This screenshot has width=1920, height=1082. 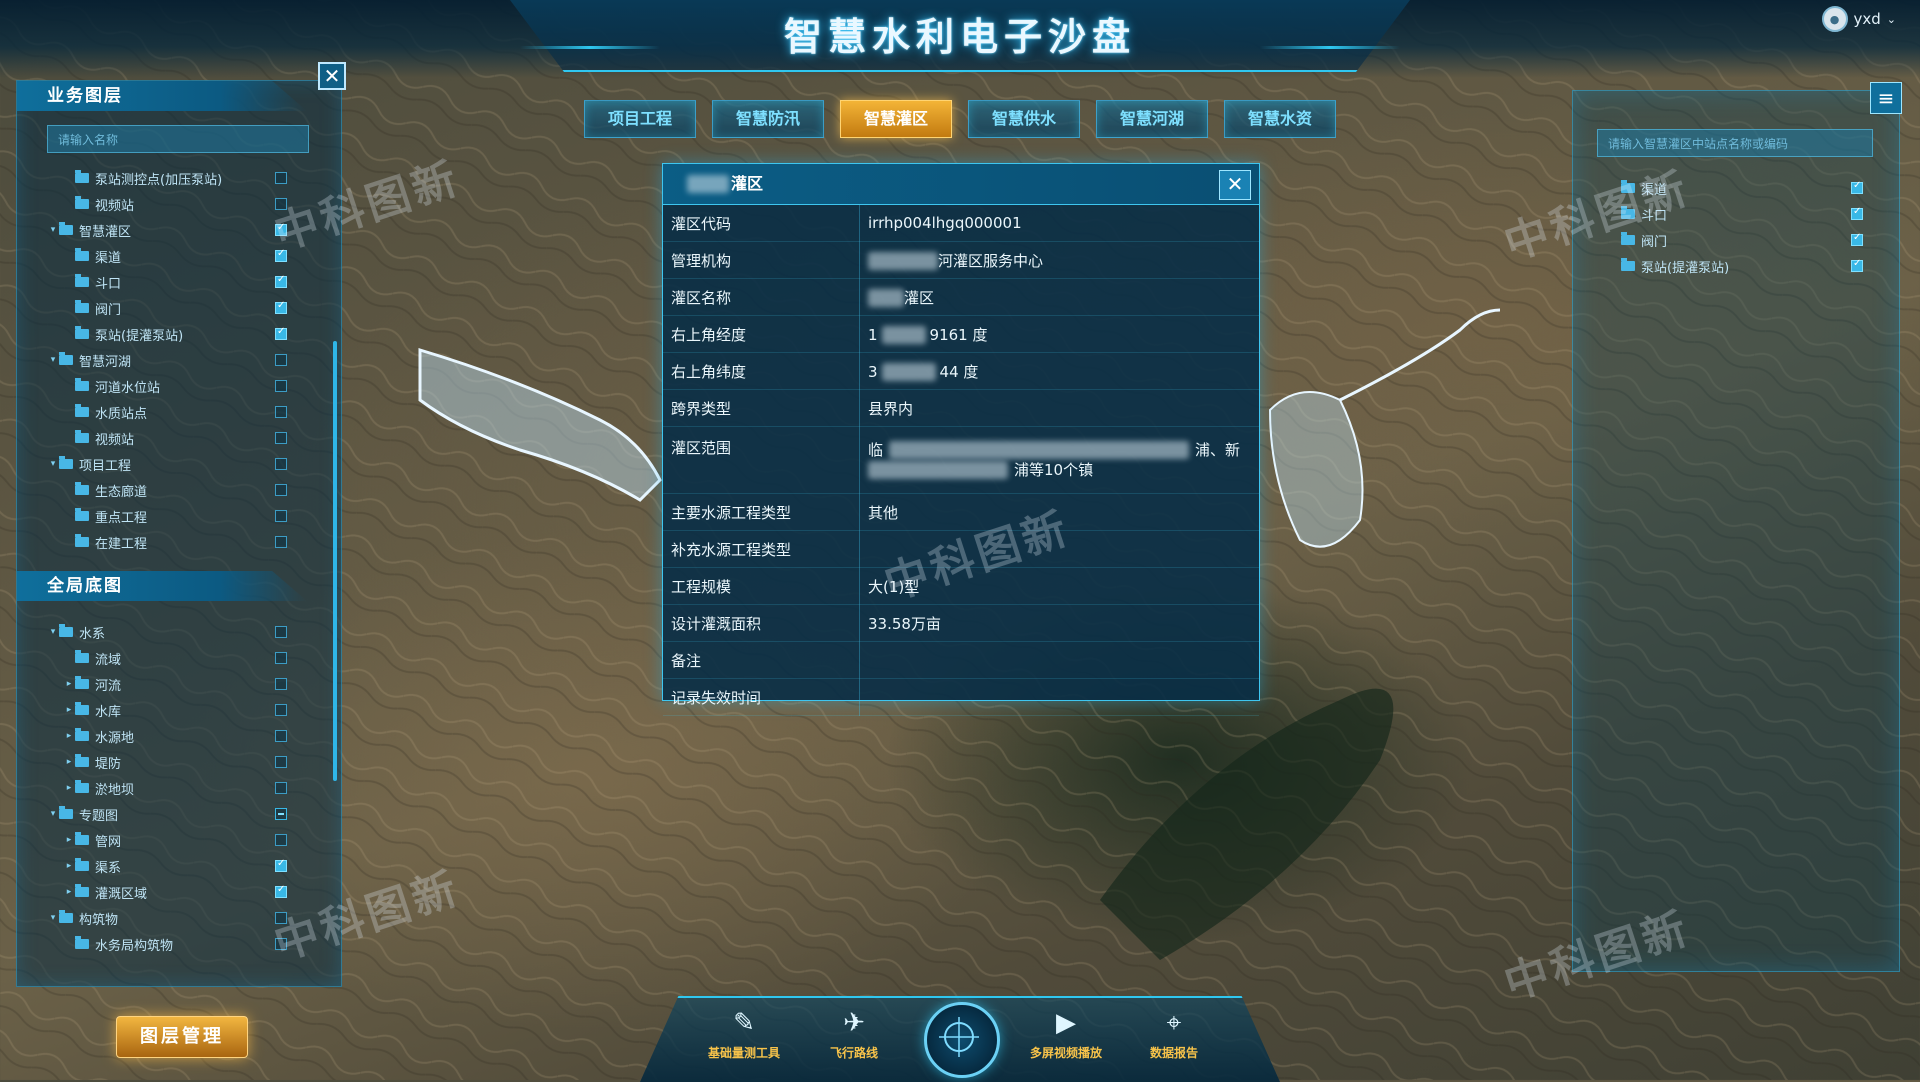 What do you see at coordinates (167, 788) in the screenshot?
I see `tree-item: ▸ 淤地坝` at bounding box center [167, 788].